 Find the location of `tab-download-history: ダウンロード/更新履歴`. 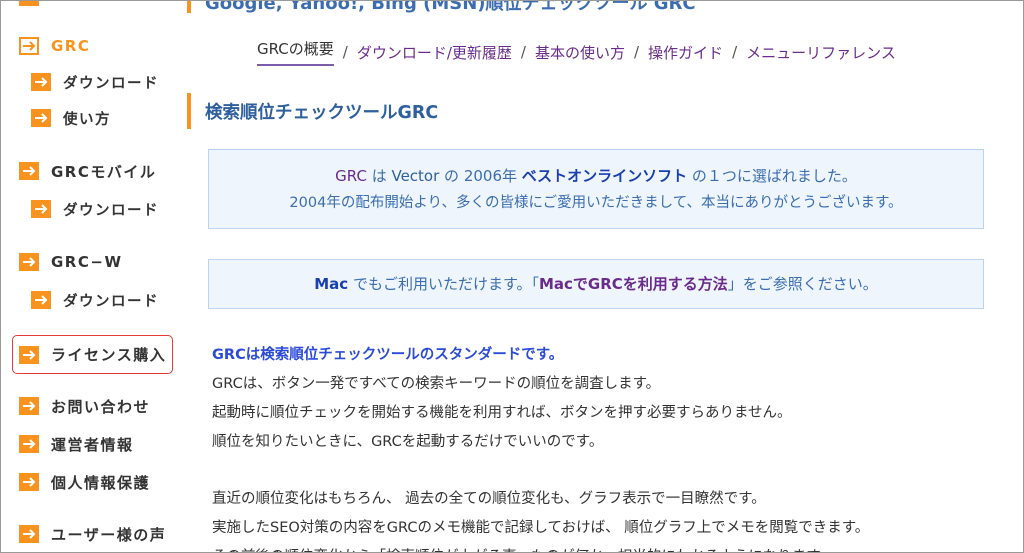

tab-download-history: ダウンロード/更新履歴 is located at coordinates (434, 52).